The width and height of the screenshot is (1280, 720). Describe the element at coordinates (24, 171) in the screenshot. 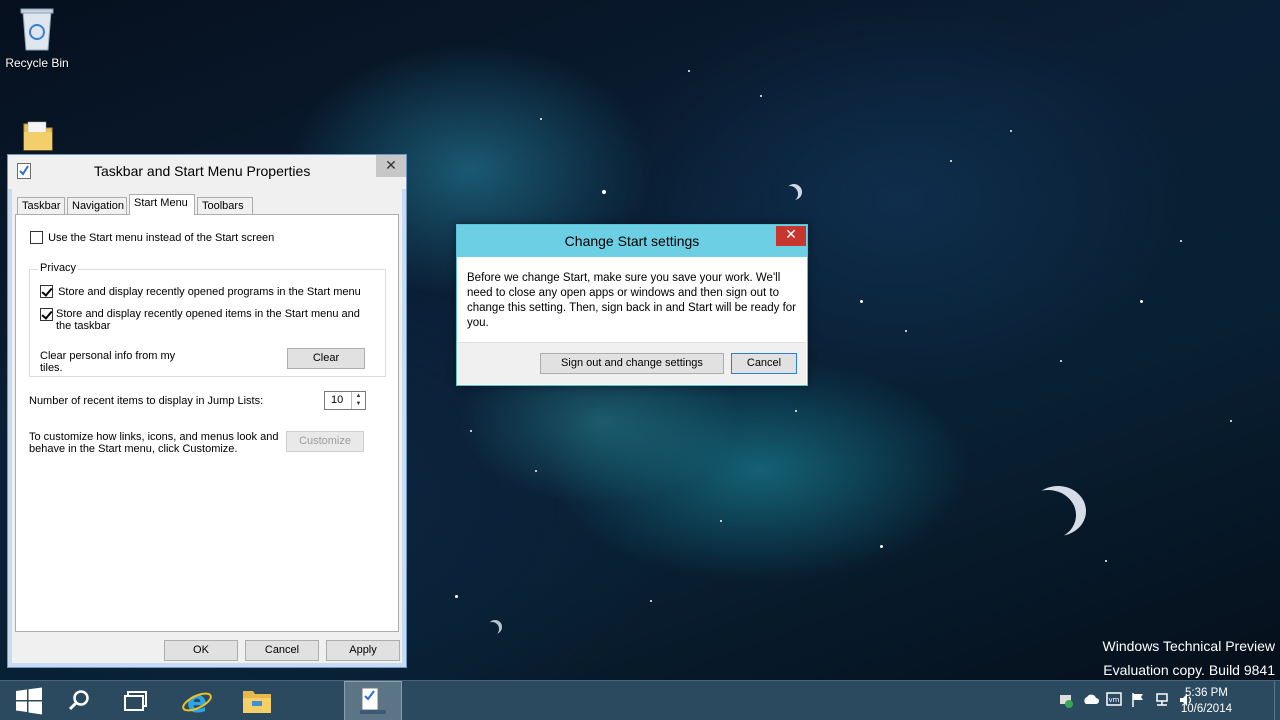

I see `properties-window-icon` at that location.